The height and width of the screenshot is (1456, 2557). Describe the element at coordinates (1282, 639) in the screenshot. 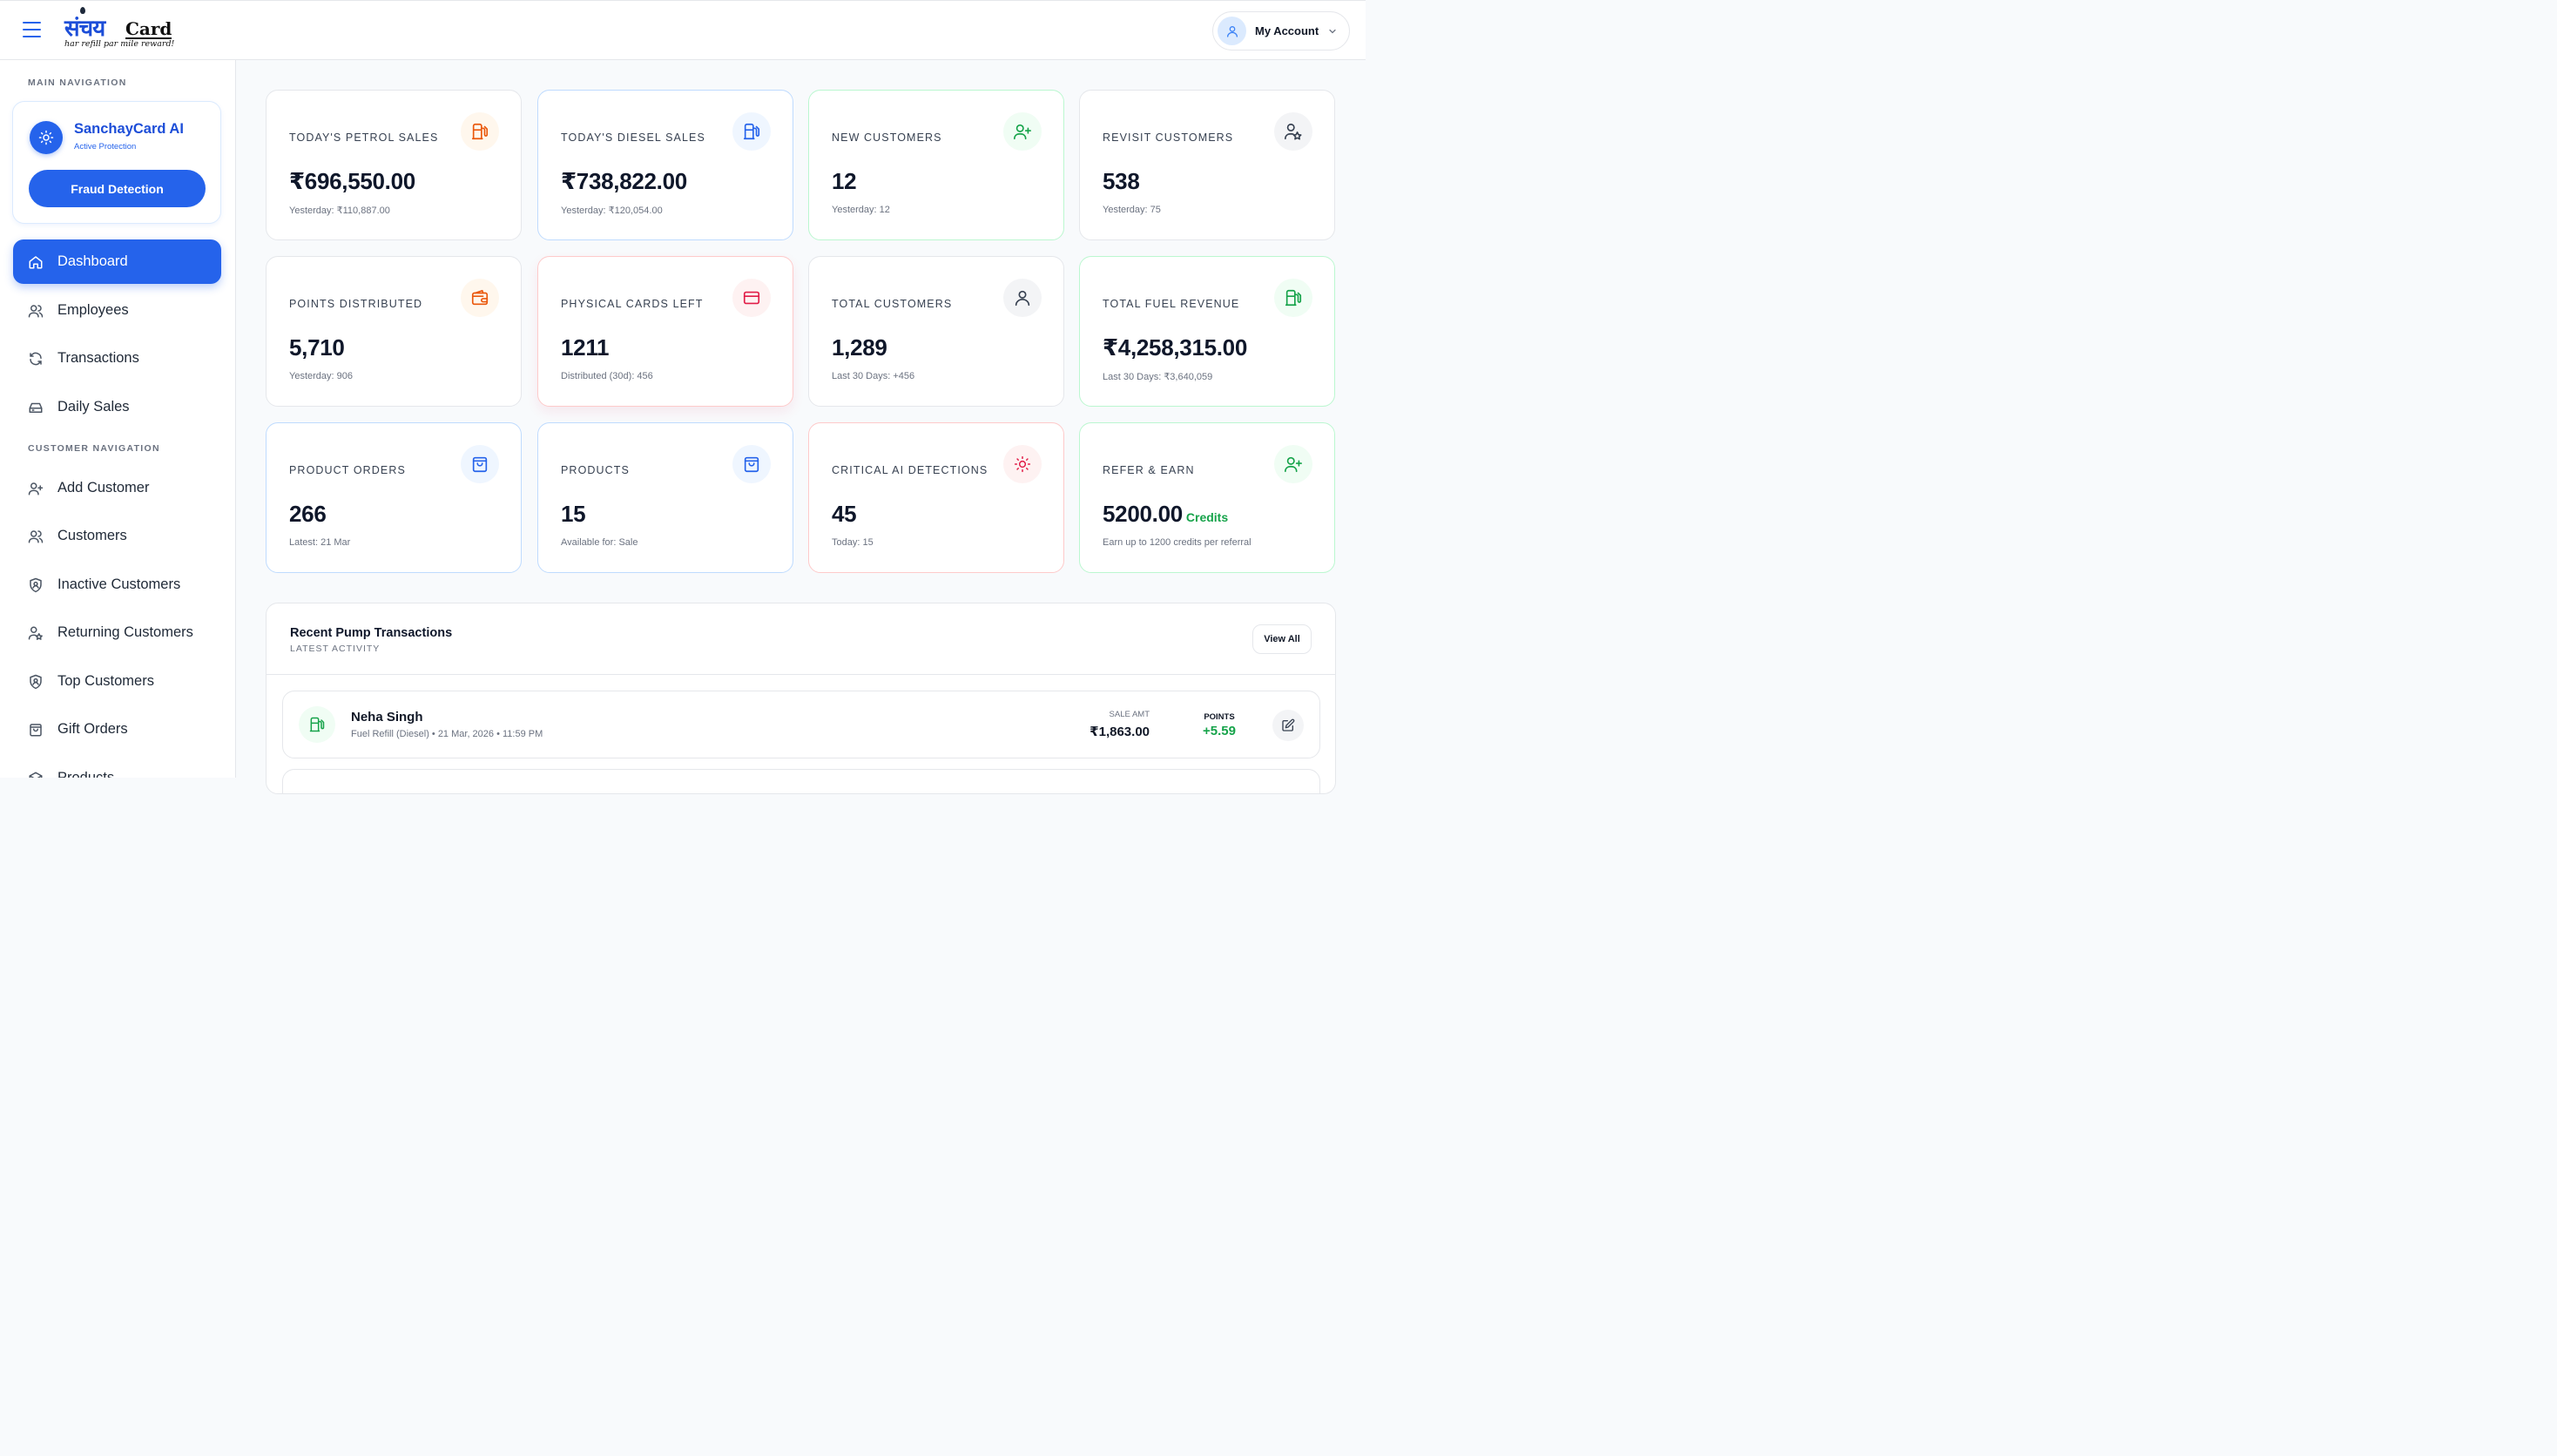

I see `view-all-button: View All` at that location.